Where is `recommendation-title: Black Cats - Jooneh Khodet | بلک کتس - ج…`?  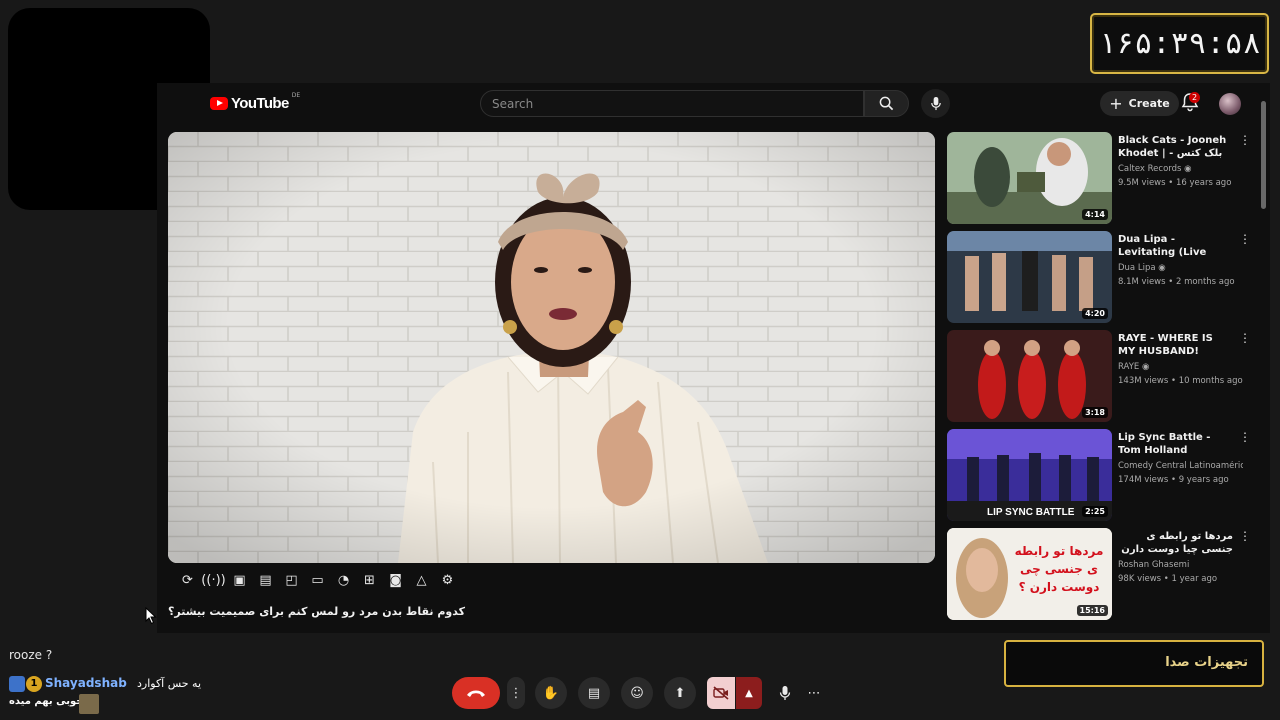
recommendation-title: Black Cats - Jooneh Khodet | بلک کتس - ج… is located at coordinates (1175, 147).